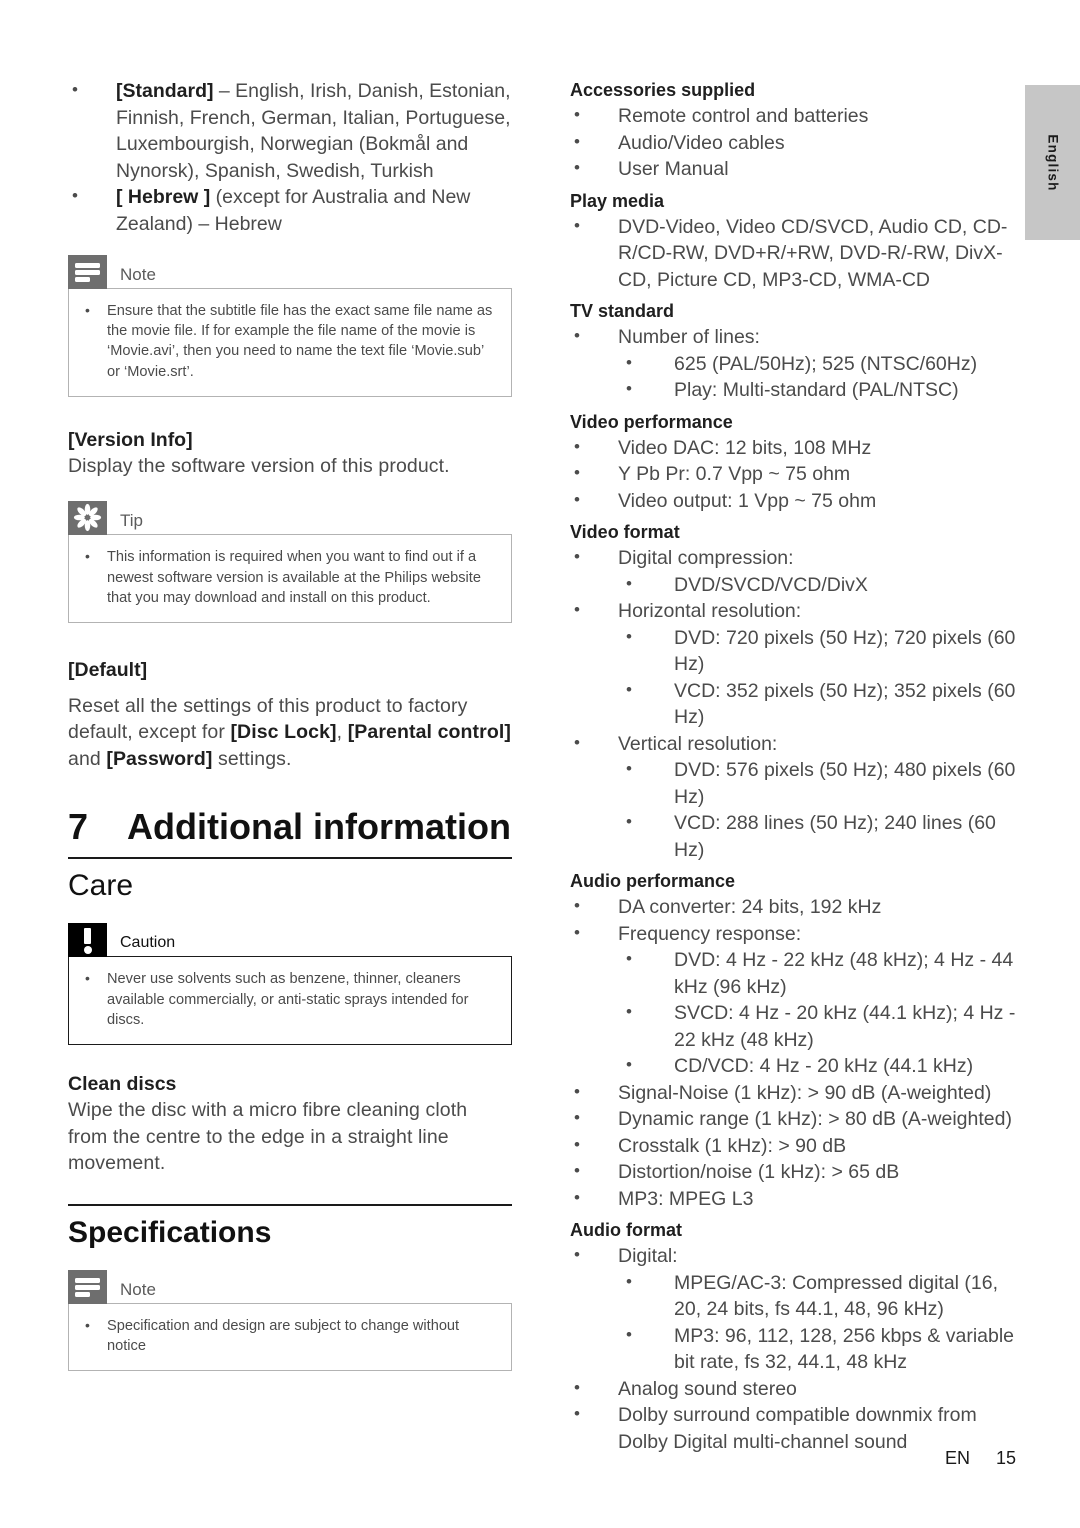 This screenshot has width=1080, height=1528. Describe the element at coordinates (663, 90) in the screenshot. I see `spec-section-heading: Accessories supplied` at that location.